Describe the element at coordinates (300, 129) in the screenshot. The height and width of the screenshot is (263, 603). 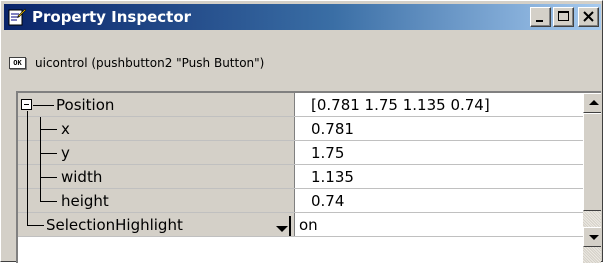
I see `property-row-x: x 0.781` at that location.